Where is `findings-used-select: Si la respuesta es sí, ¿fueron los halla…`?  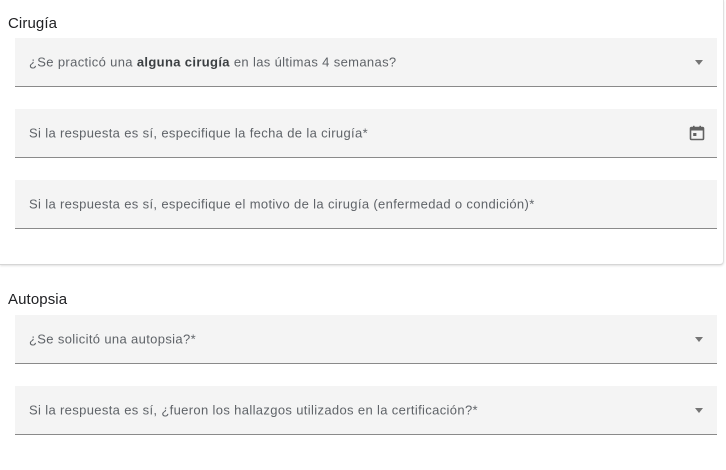 findings-used-select: Si la respuesta es sí, ¿fueron los halla… is located at coordinates (366, 410).